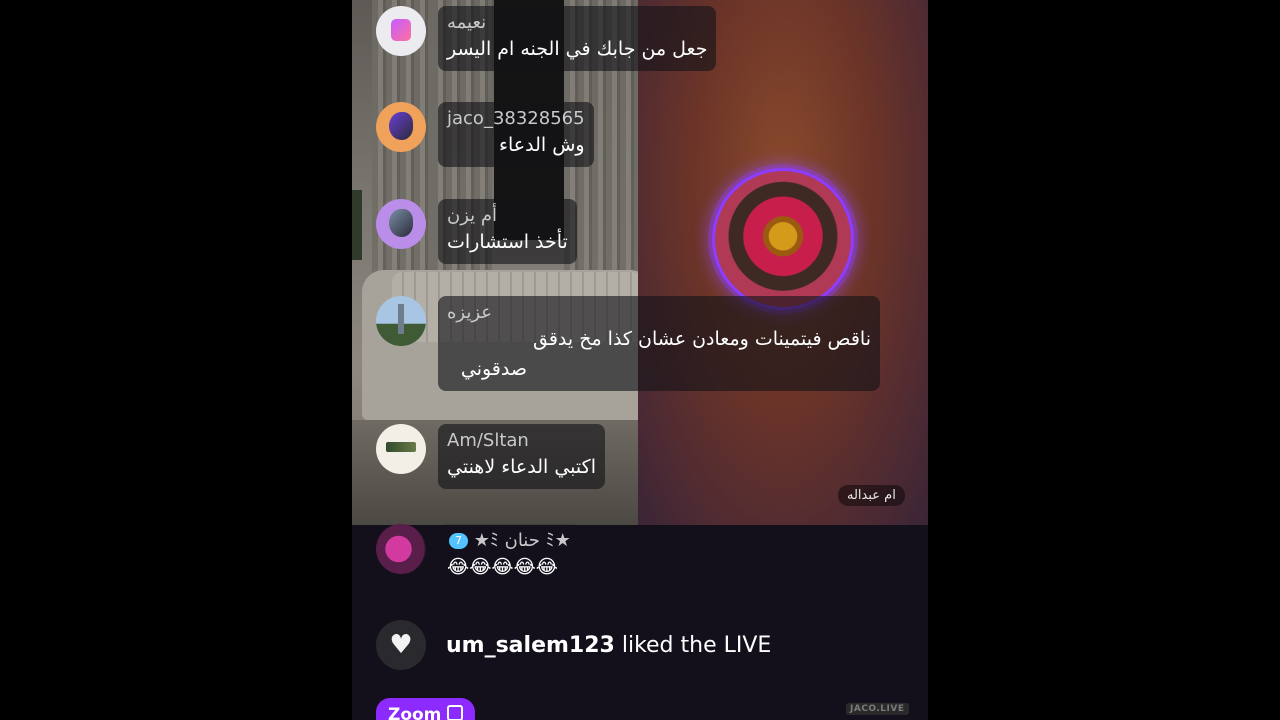 The image size is (1280, 720). I want to click on chat-text: وش الدعاء, so click(542, 145).